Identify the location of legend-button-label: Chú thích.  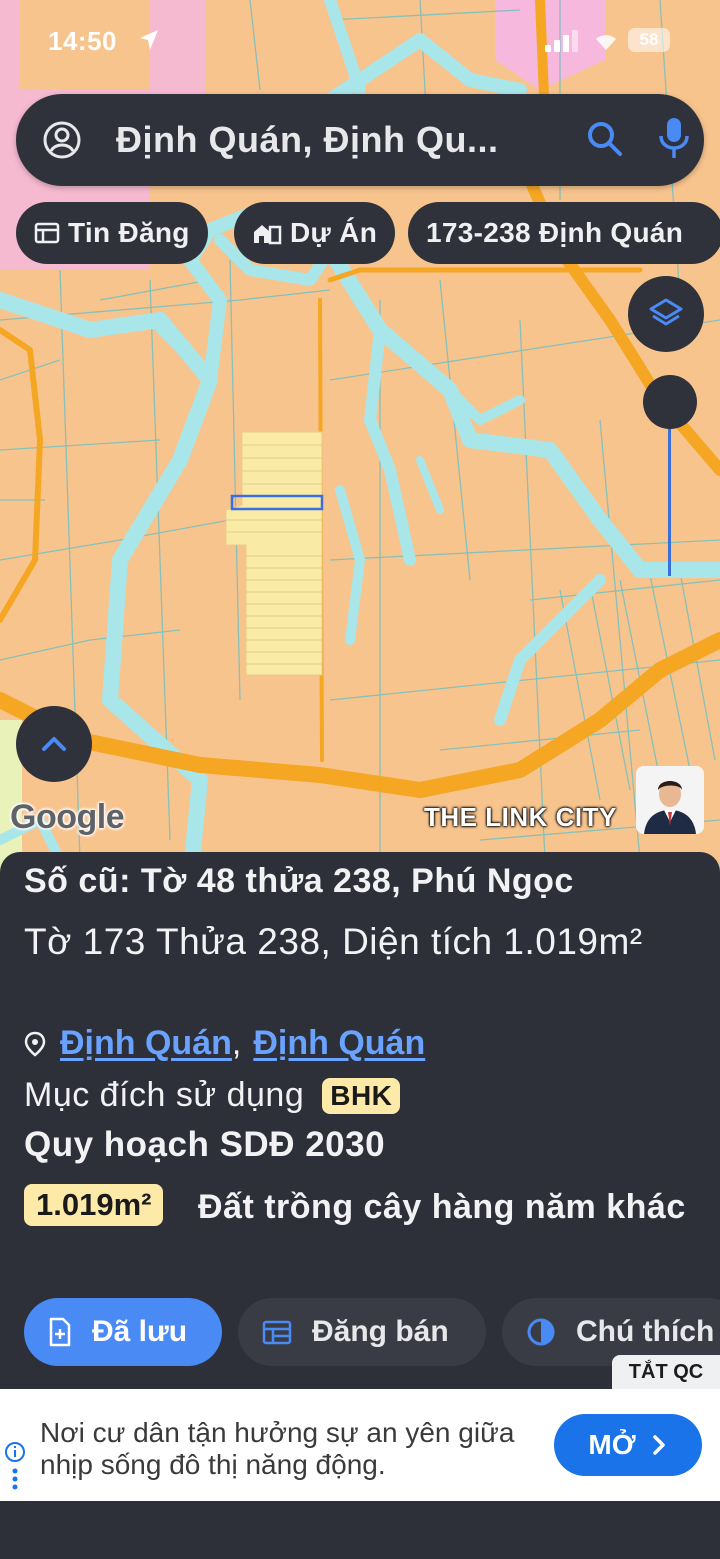
(645, 1331).